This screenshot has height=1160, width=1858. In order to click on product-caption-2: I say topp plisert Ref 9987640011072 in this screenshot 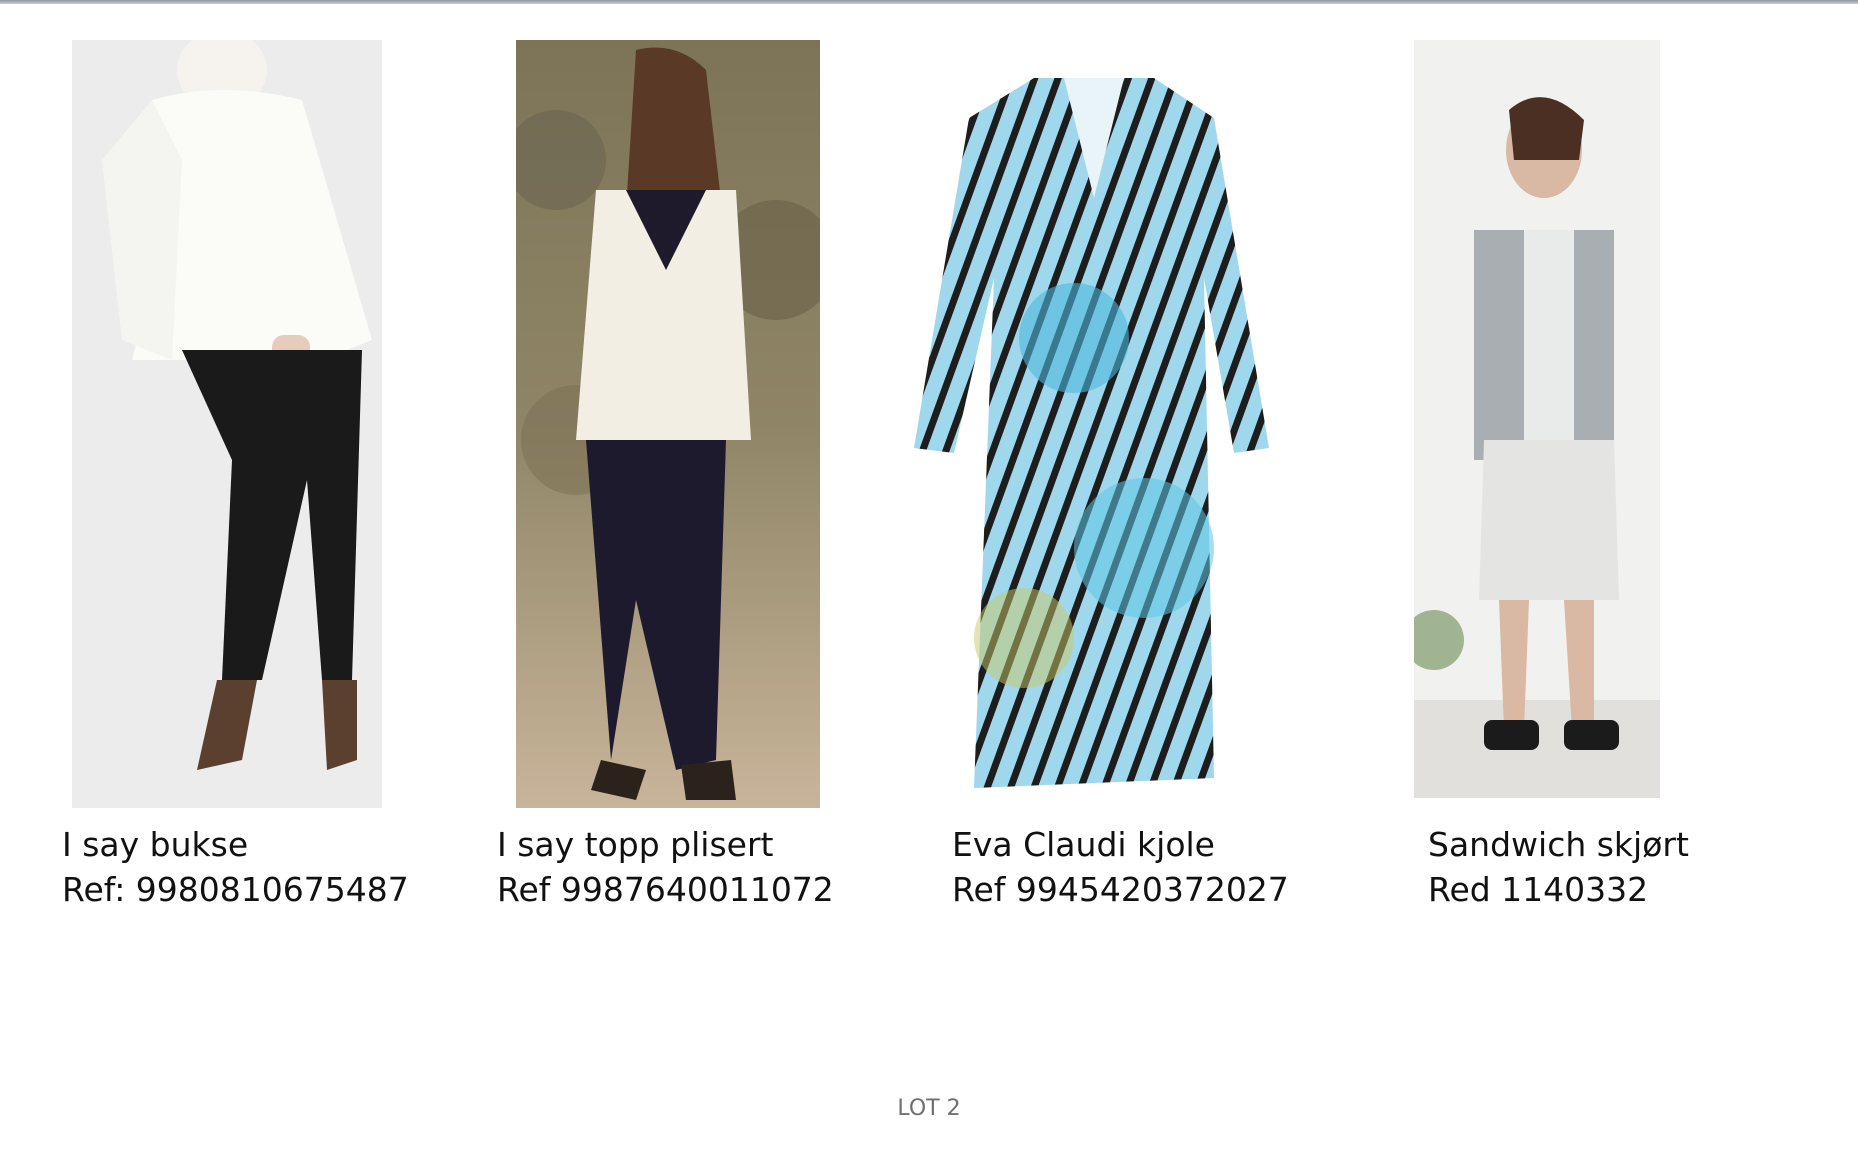, I will do `click(665, 867)`.